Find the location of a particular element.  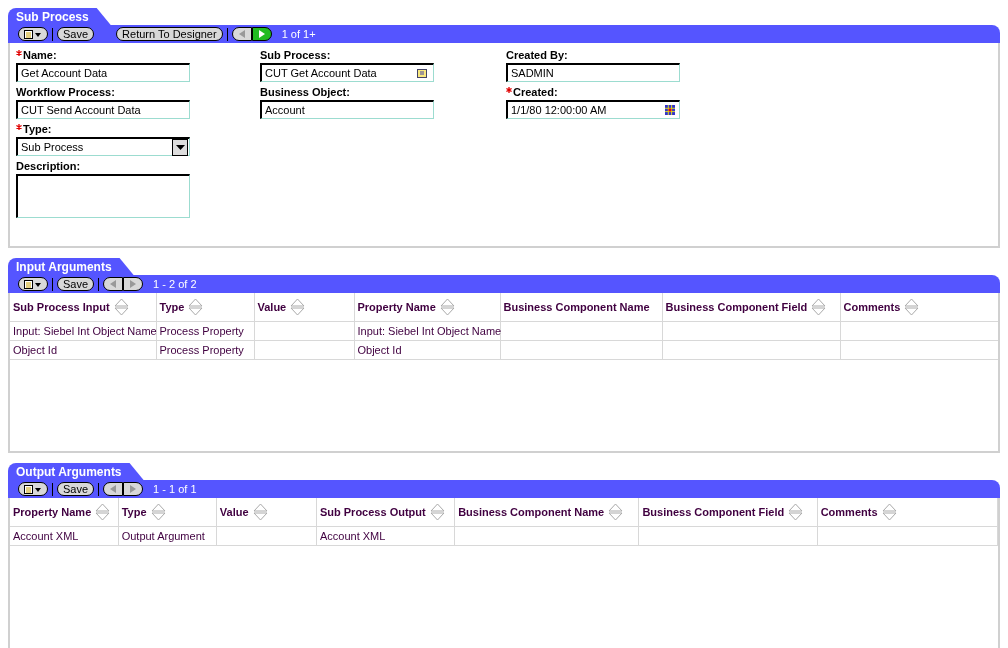

field-label: Workflow Process: is located at coordinates (65, 92).